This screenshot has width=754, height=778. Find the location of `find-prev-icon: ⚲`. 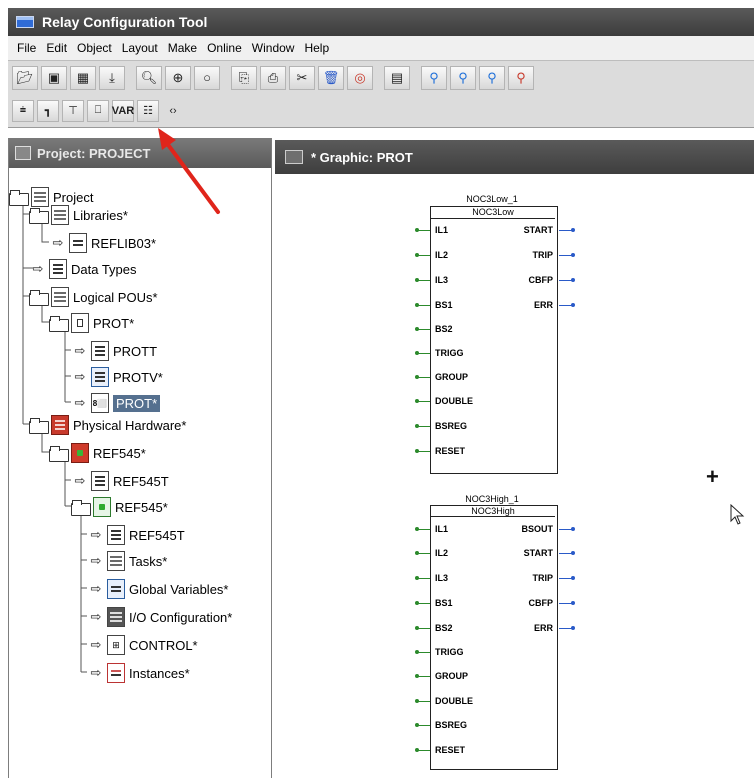

find-prev-icon: ⚲ is located at coordinates (492, 77).